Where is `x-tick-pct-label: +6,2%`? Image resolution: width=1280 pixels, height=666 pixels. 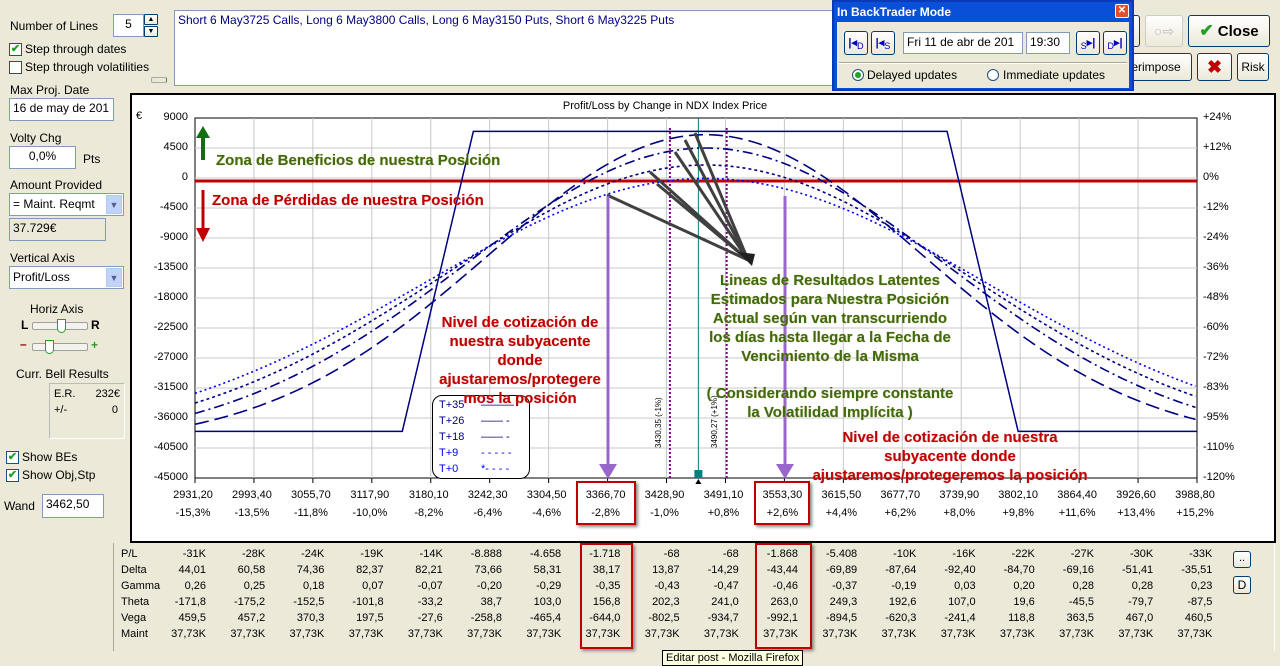 x-tick-pct-label: +6,2% is located at coordinates (900, 513).